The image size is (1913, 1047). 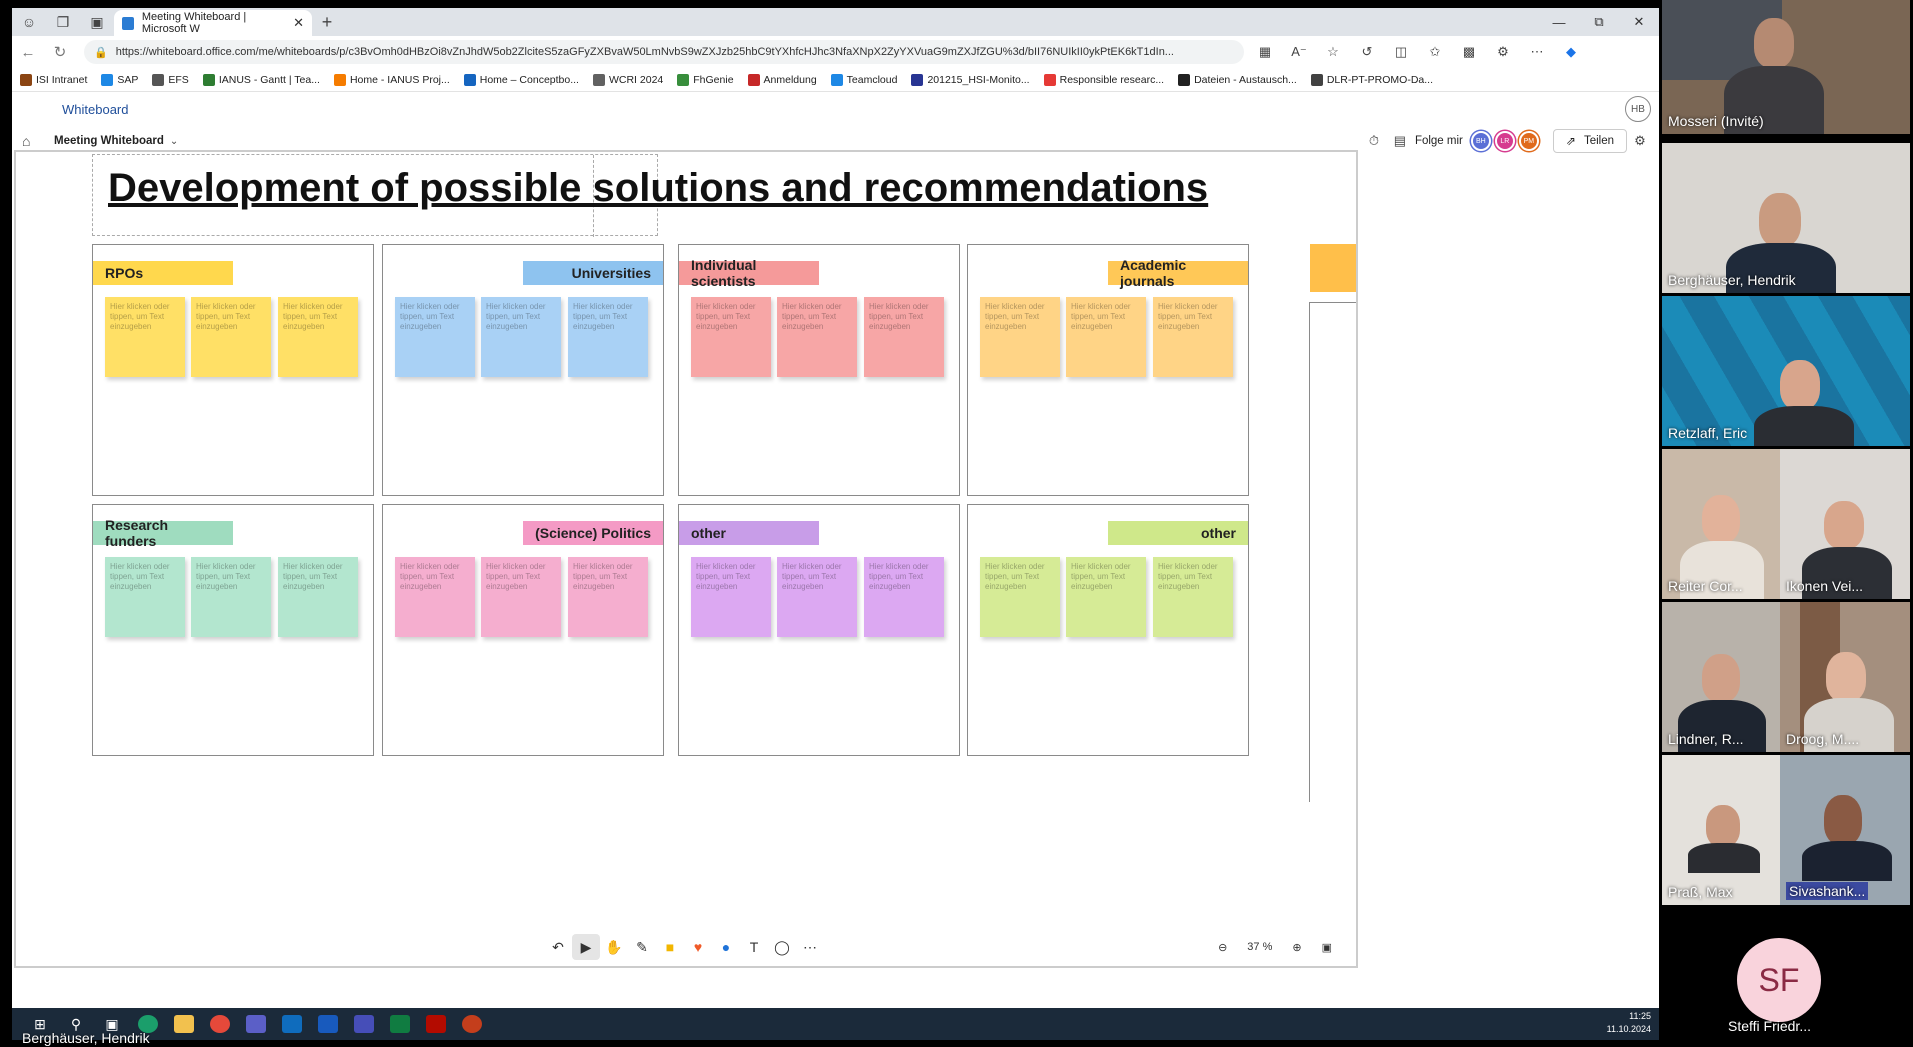 What do you see at coordinates (213, 23) in the screenshot?
I see `tab-whiteboard: Meeting Whiteboard | Microsoft W ✕` at bounding box center [213, 23].